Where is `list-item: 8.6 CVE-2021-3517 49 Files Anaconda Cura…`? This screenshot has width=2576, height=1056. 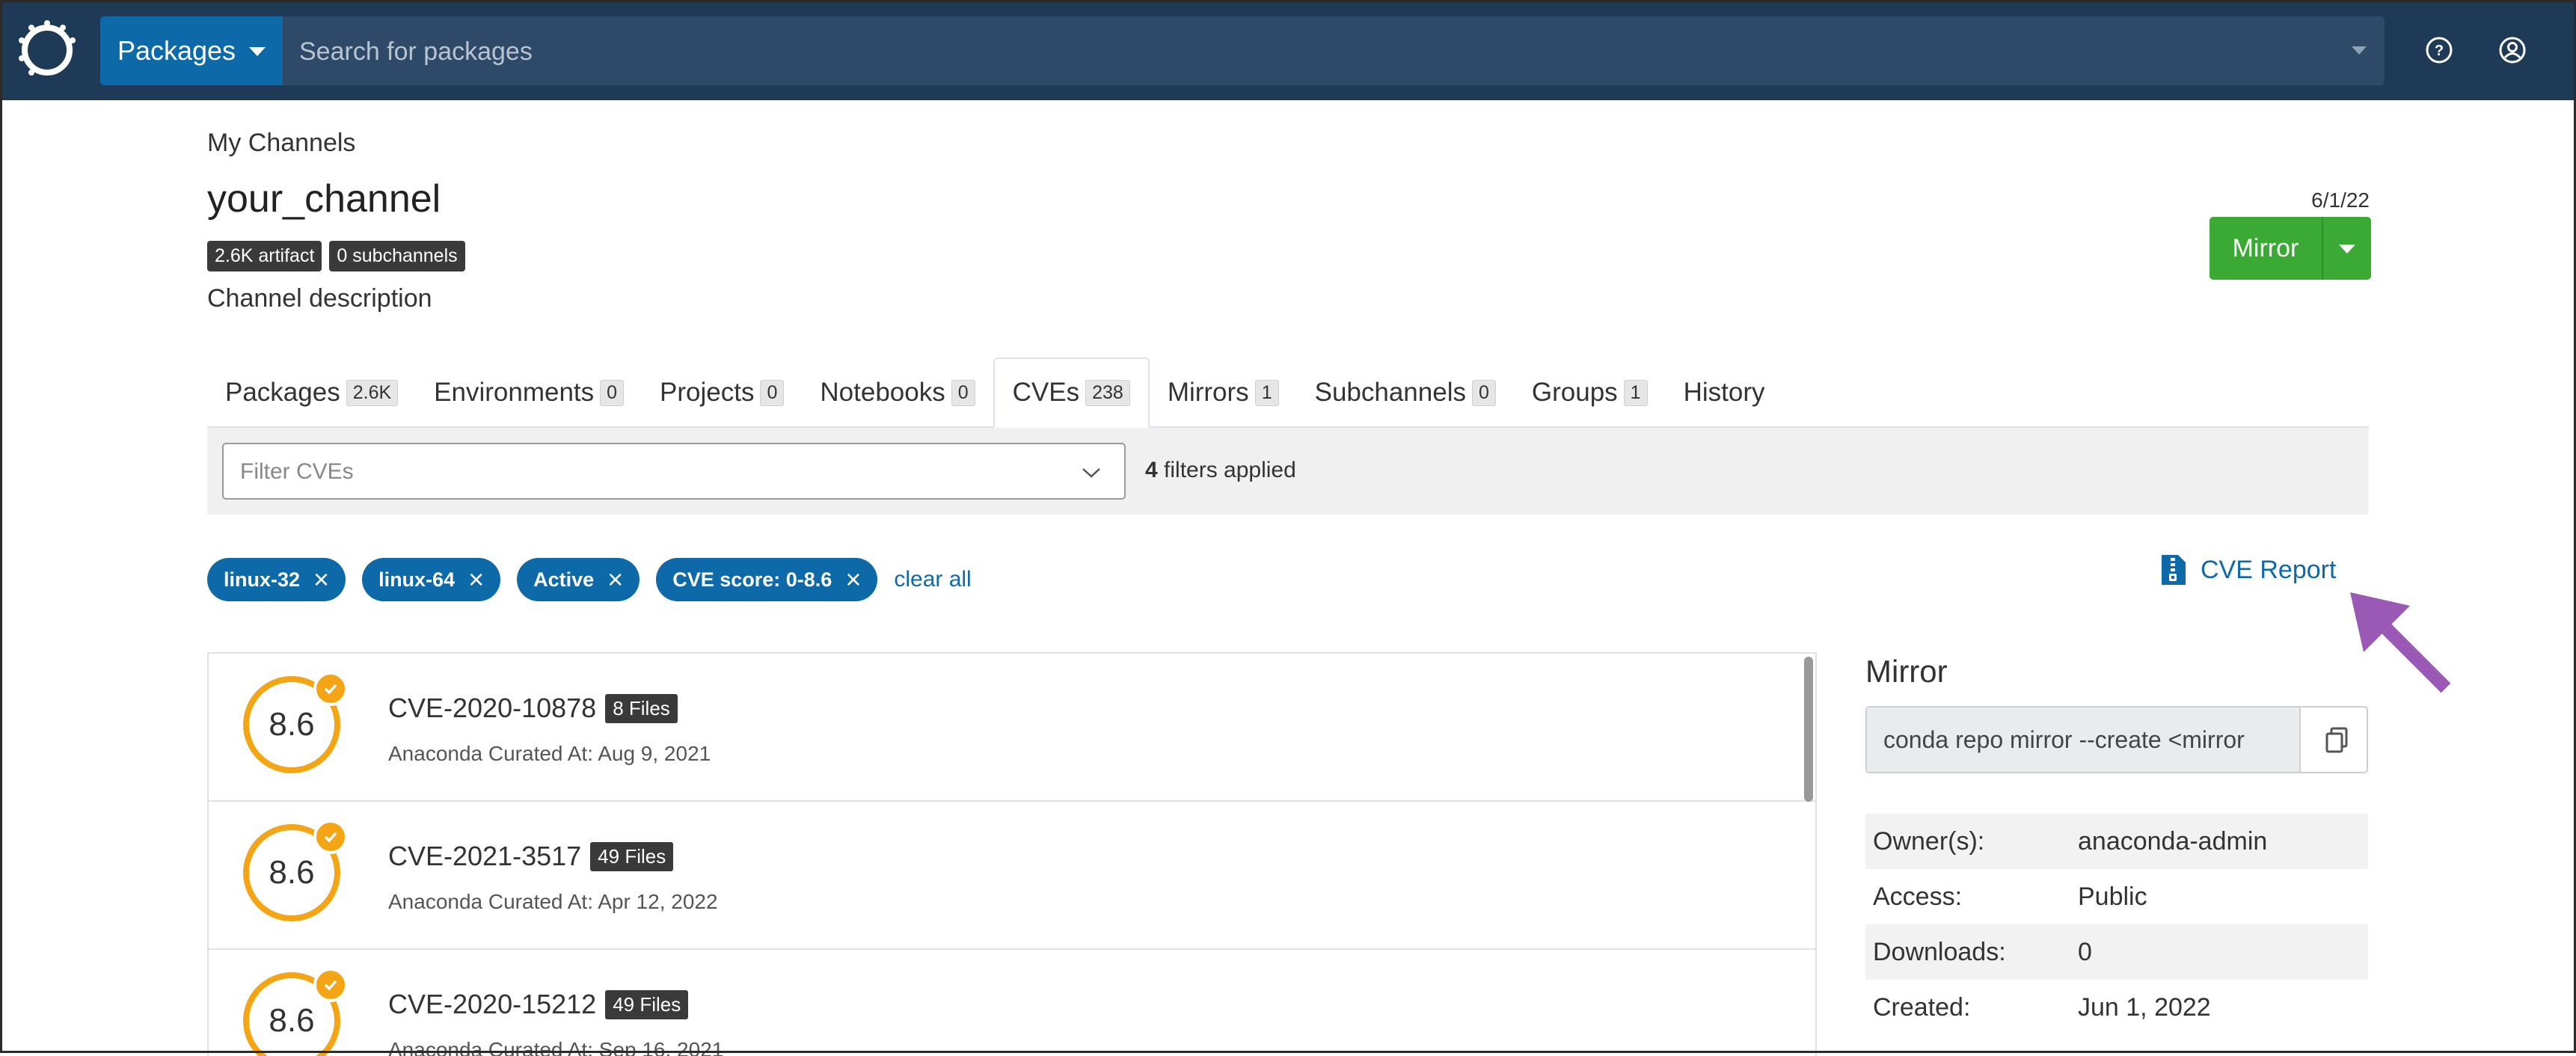 list-item: 8.6 CVE-2021-3517 49 Files Anaconda Cura… is located at coordinates (1012, 876).